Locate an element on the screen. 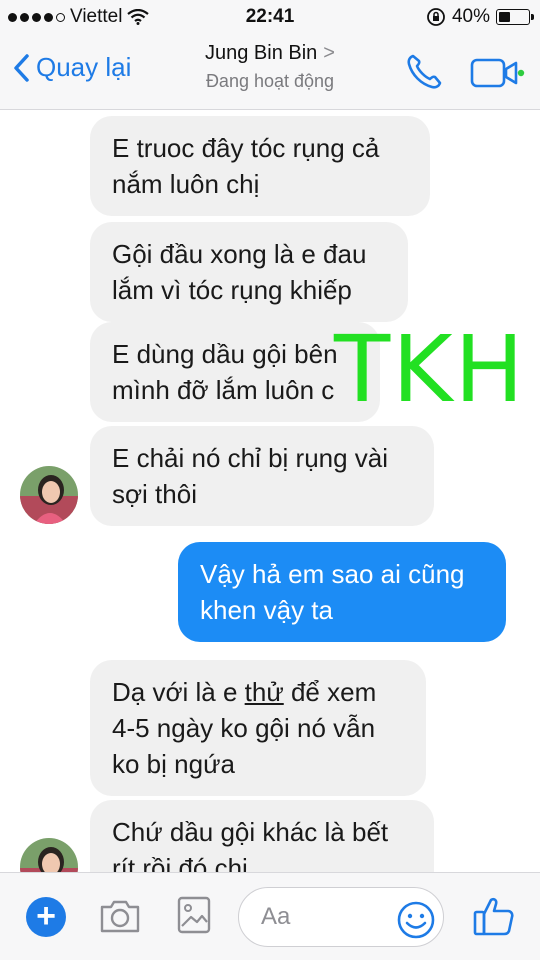  message-line: Vậy hả em sao ai cũng is located at coordinates (332, 574).